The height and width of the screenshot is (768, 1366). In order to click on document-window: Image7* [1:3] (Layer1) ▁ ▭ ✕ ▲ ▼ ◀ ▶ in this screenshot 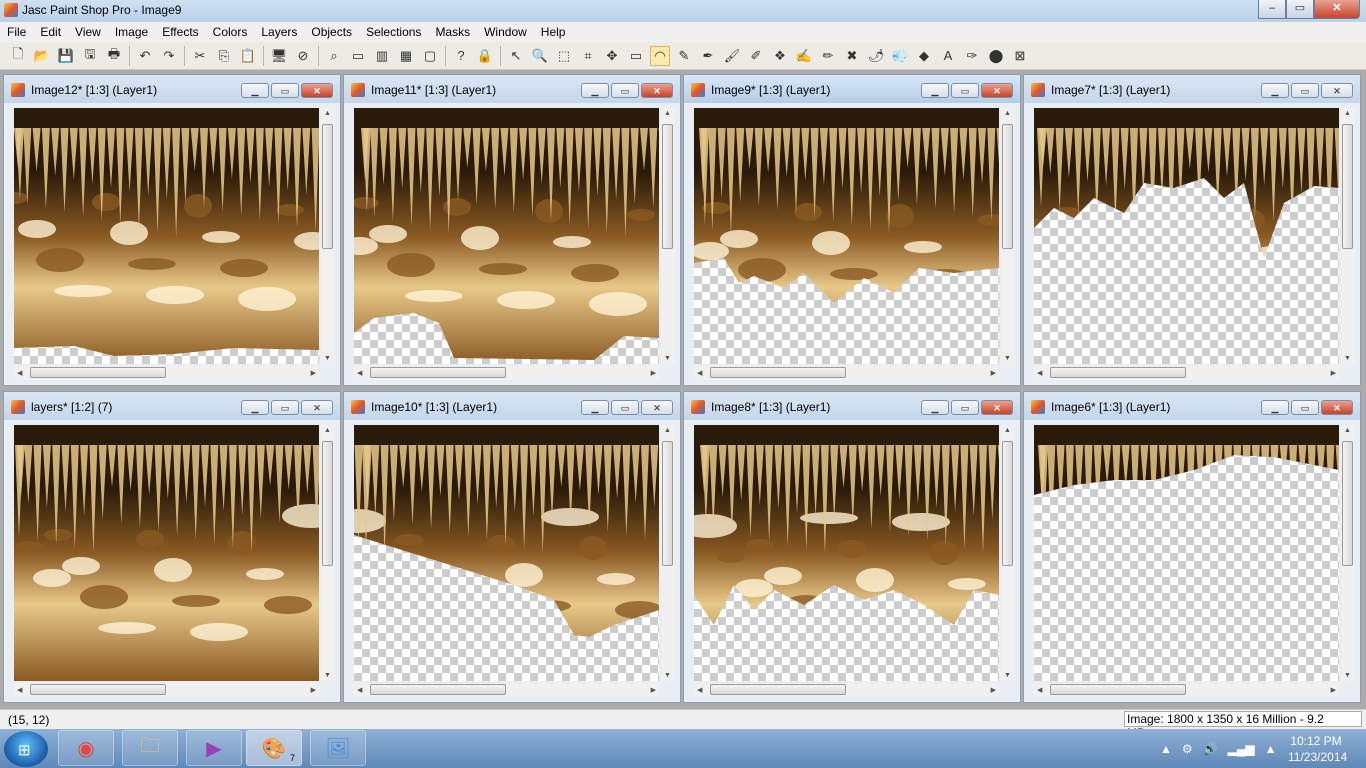, I will do `click(1192, 230)`.